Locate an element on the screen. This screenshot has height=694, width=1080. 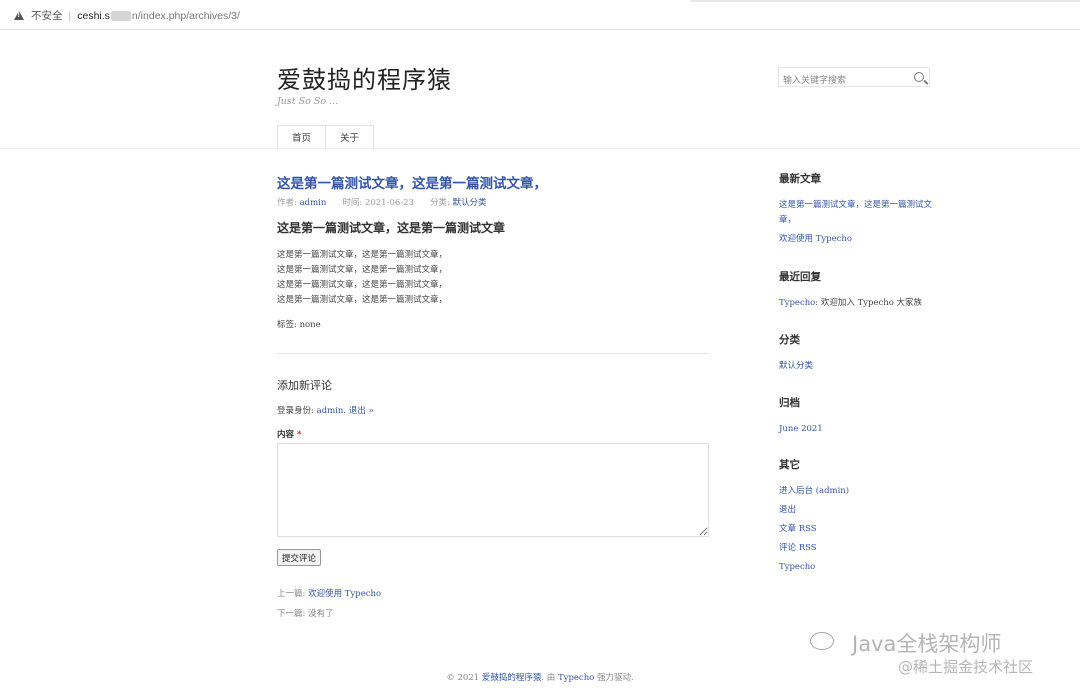
next-post-value: 没有了 is located at coordinates (321, 614).